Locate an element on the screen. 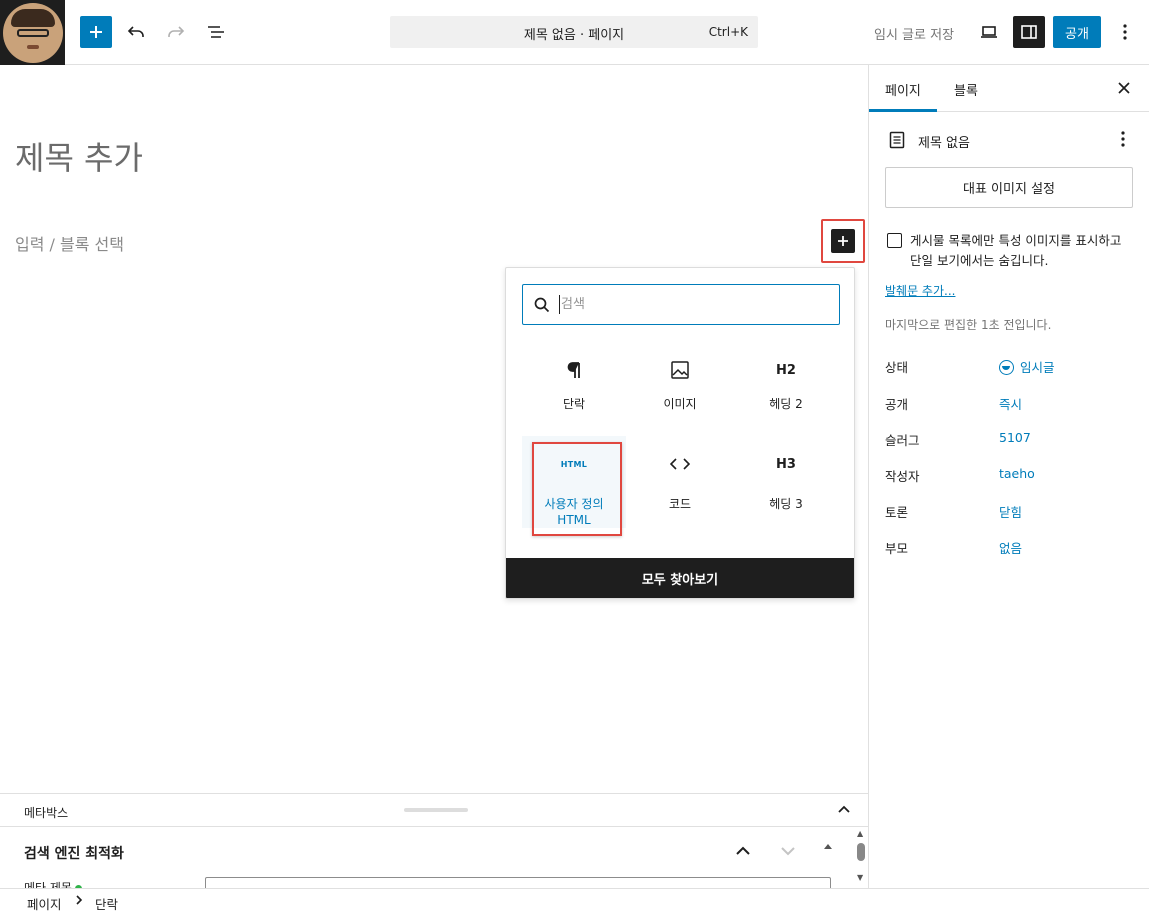 This screenshot has height=913, width=1149. inline-block-inserter-button is located at coordinates (843, 241).